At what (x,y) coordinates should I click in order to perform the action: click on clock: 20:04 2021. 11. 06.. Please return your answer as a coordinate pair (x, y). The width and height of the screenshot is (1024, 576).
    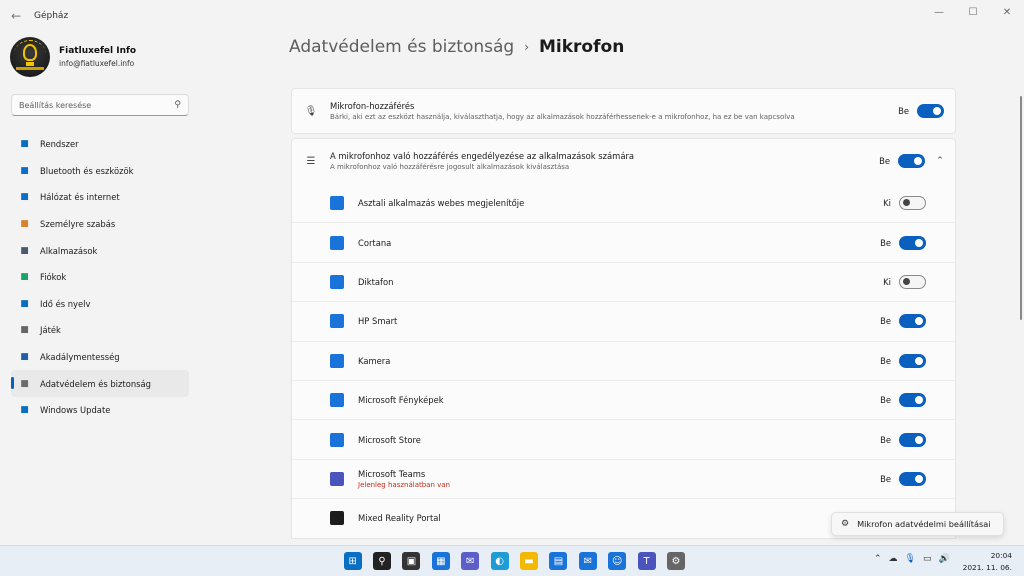
    Looking at the image, I should click on (987, 562).